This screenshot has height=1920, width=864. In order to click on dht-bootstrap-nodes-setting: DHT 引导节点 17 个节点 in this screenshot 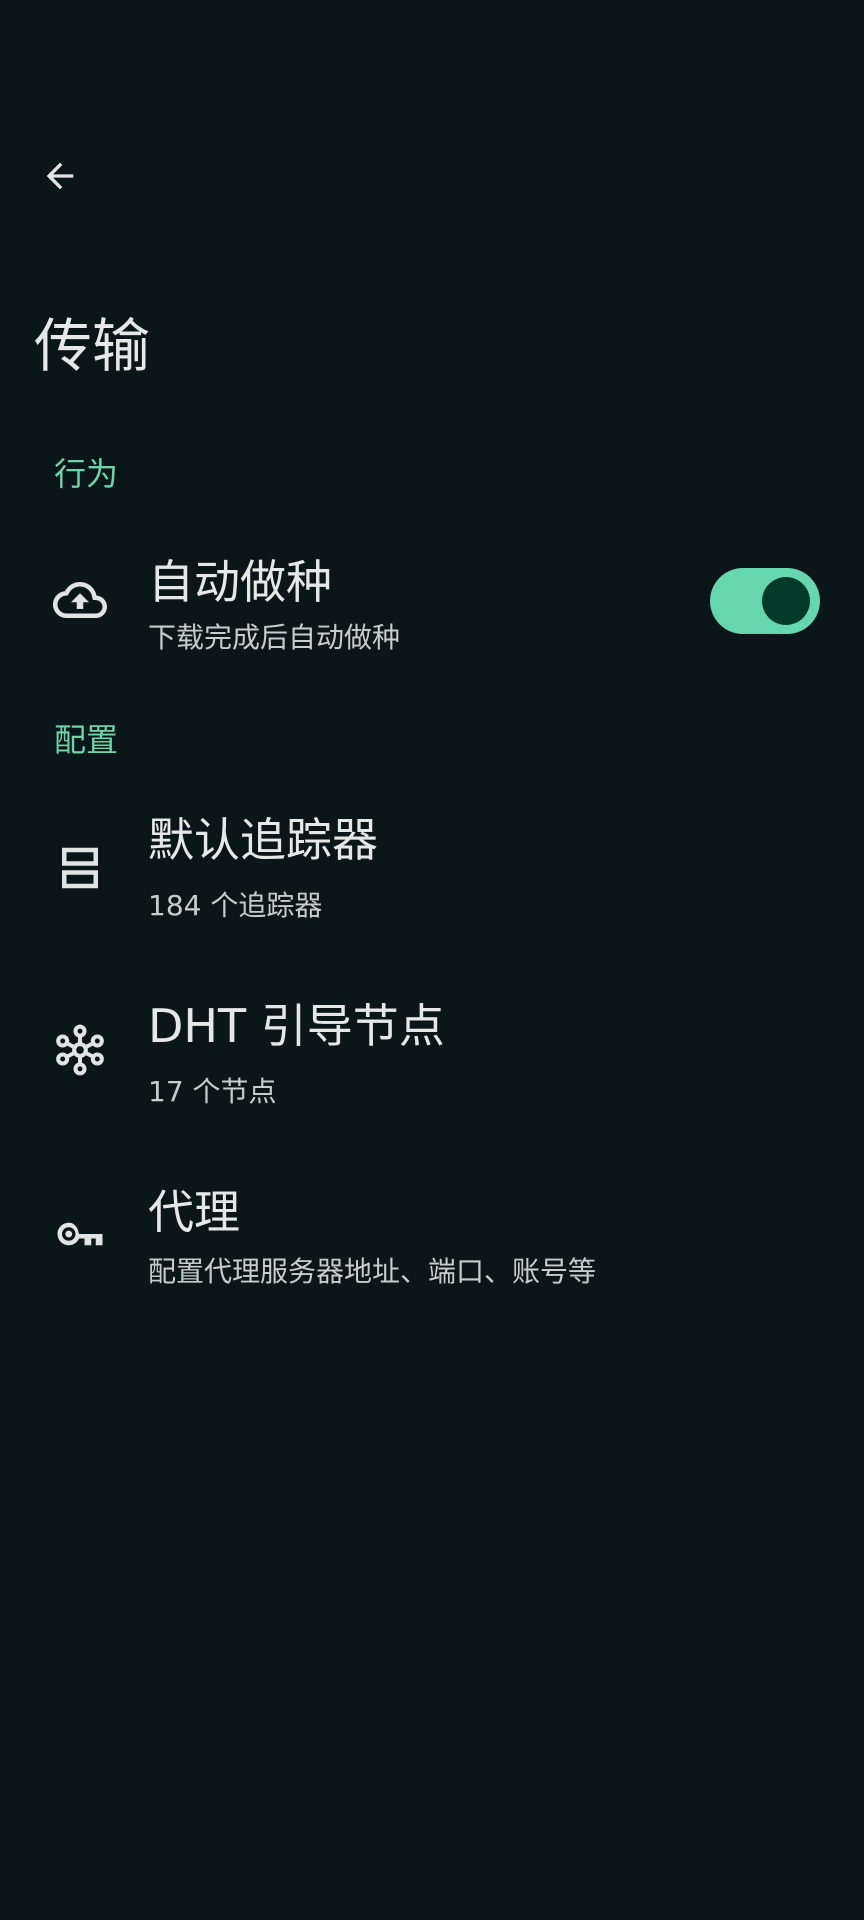, I will do `click(432, 1055)`.